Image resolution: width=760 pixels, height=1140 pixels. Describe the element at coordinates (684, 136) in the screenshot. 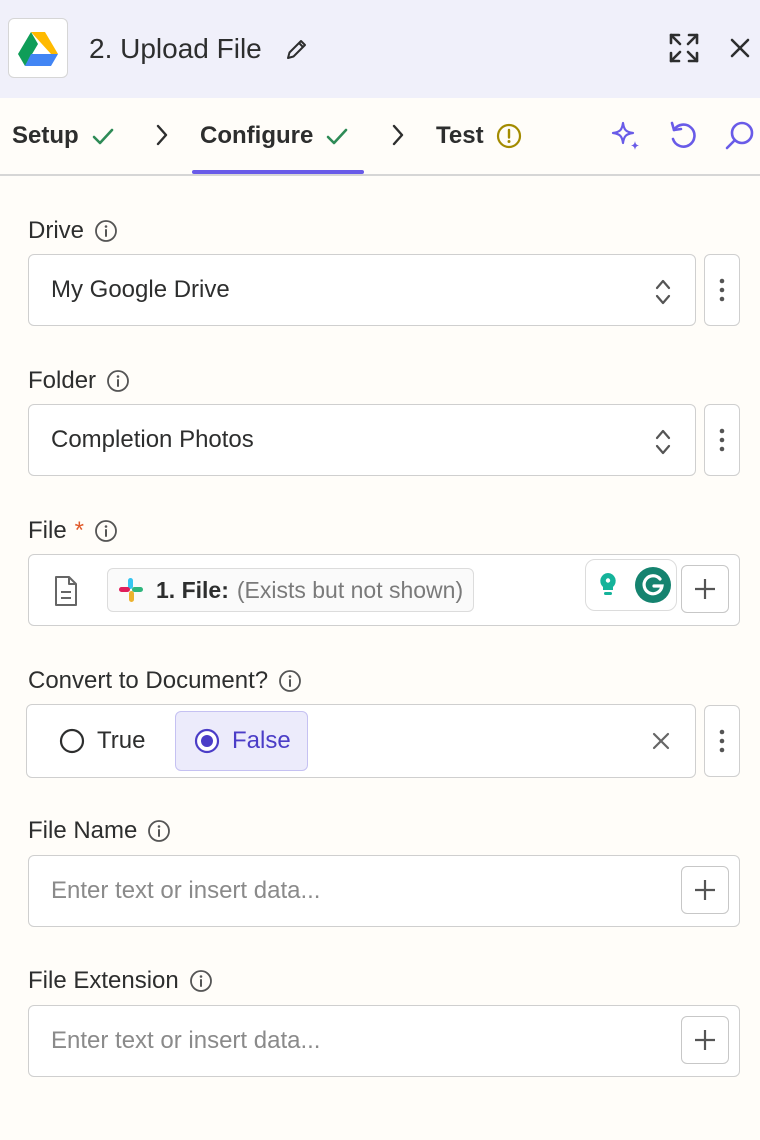

I see `undo-icon` at that location.